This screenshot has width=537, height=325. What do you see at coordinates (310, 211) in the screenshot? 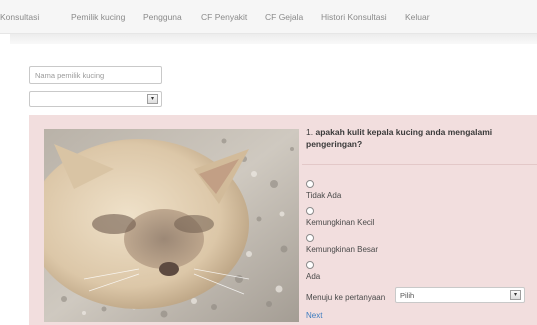
I see `radio-kemungkinan-kecil` at bounding box center [310, 211].